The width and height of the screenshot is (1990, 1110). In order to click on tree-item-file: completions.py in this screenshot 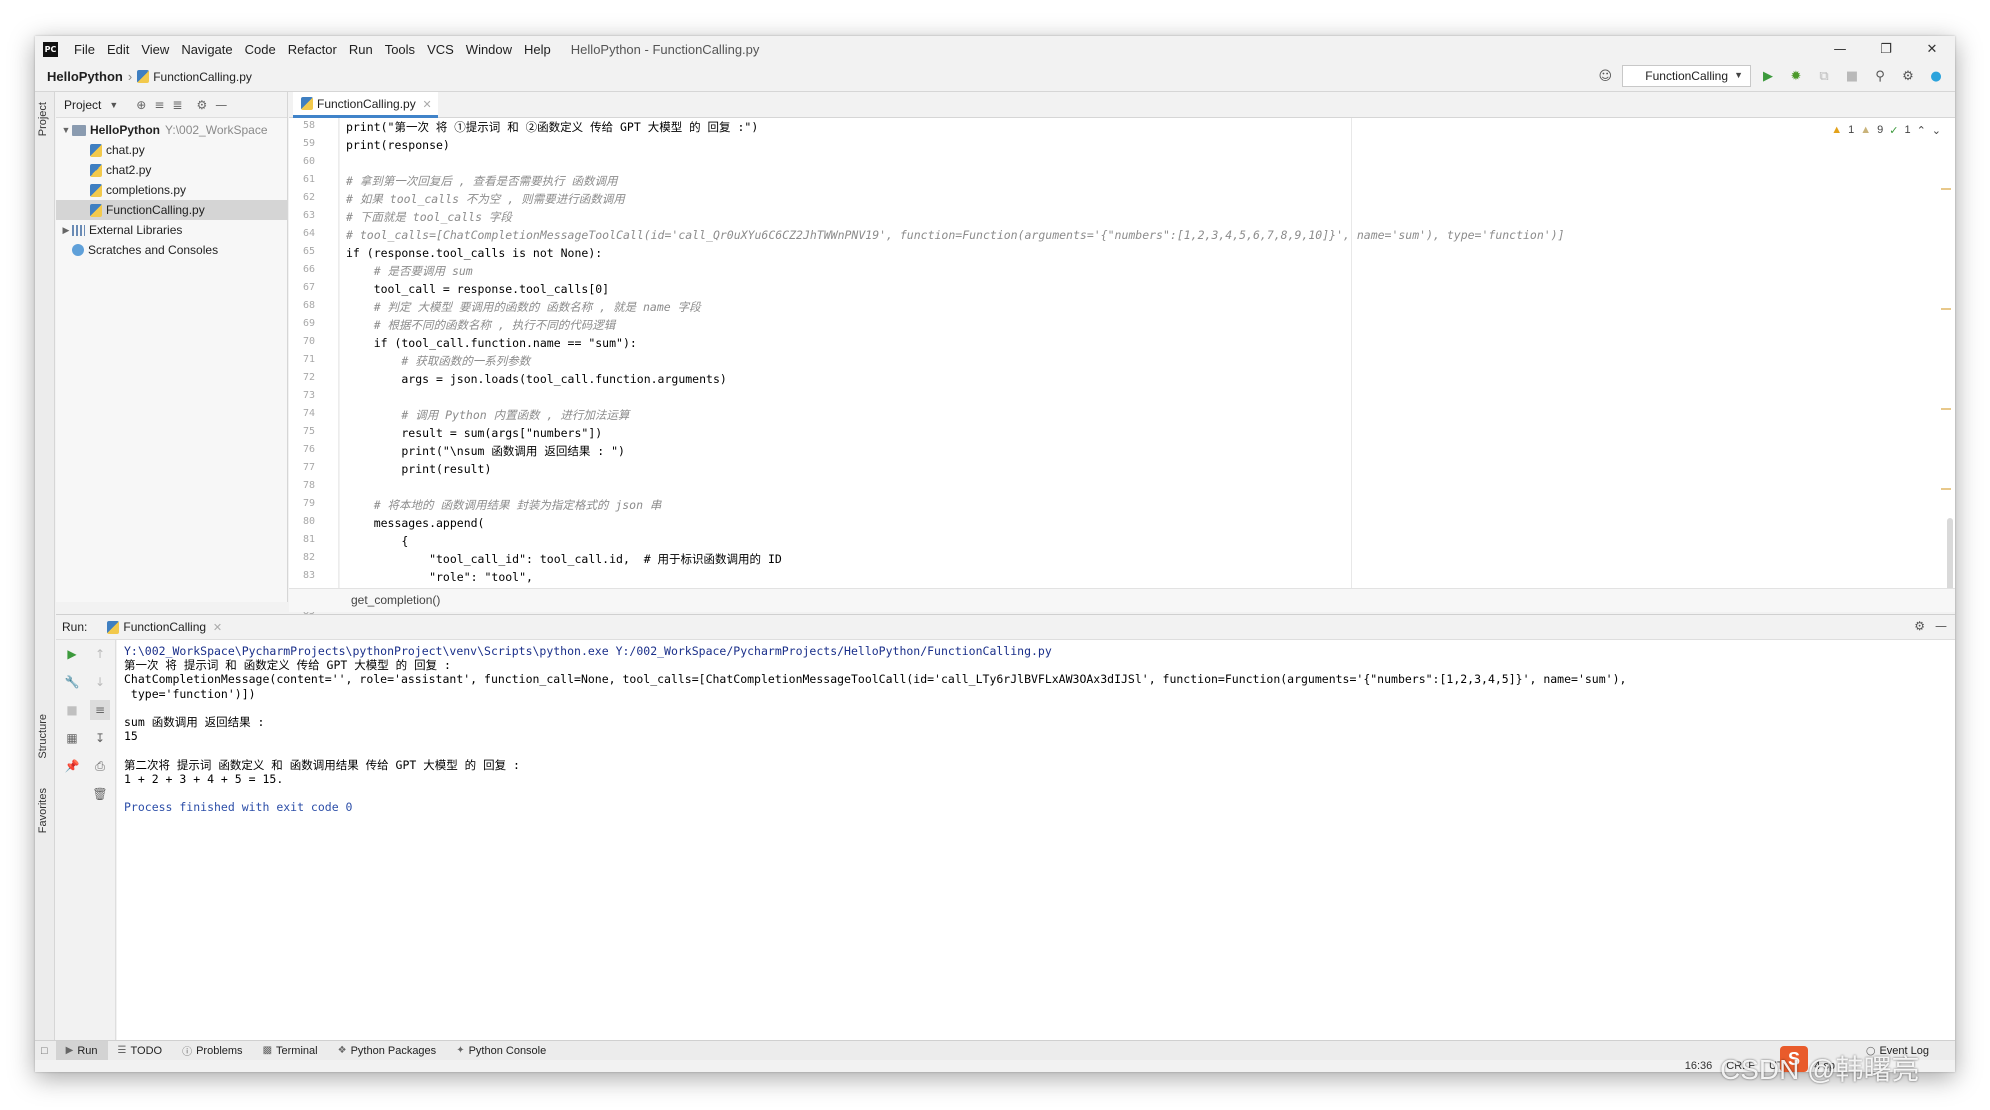, I will do `click(171, 190)`.